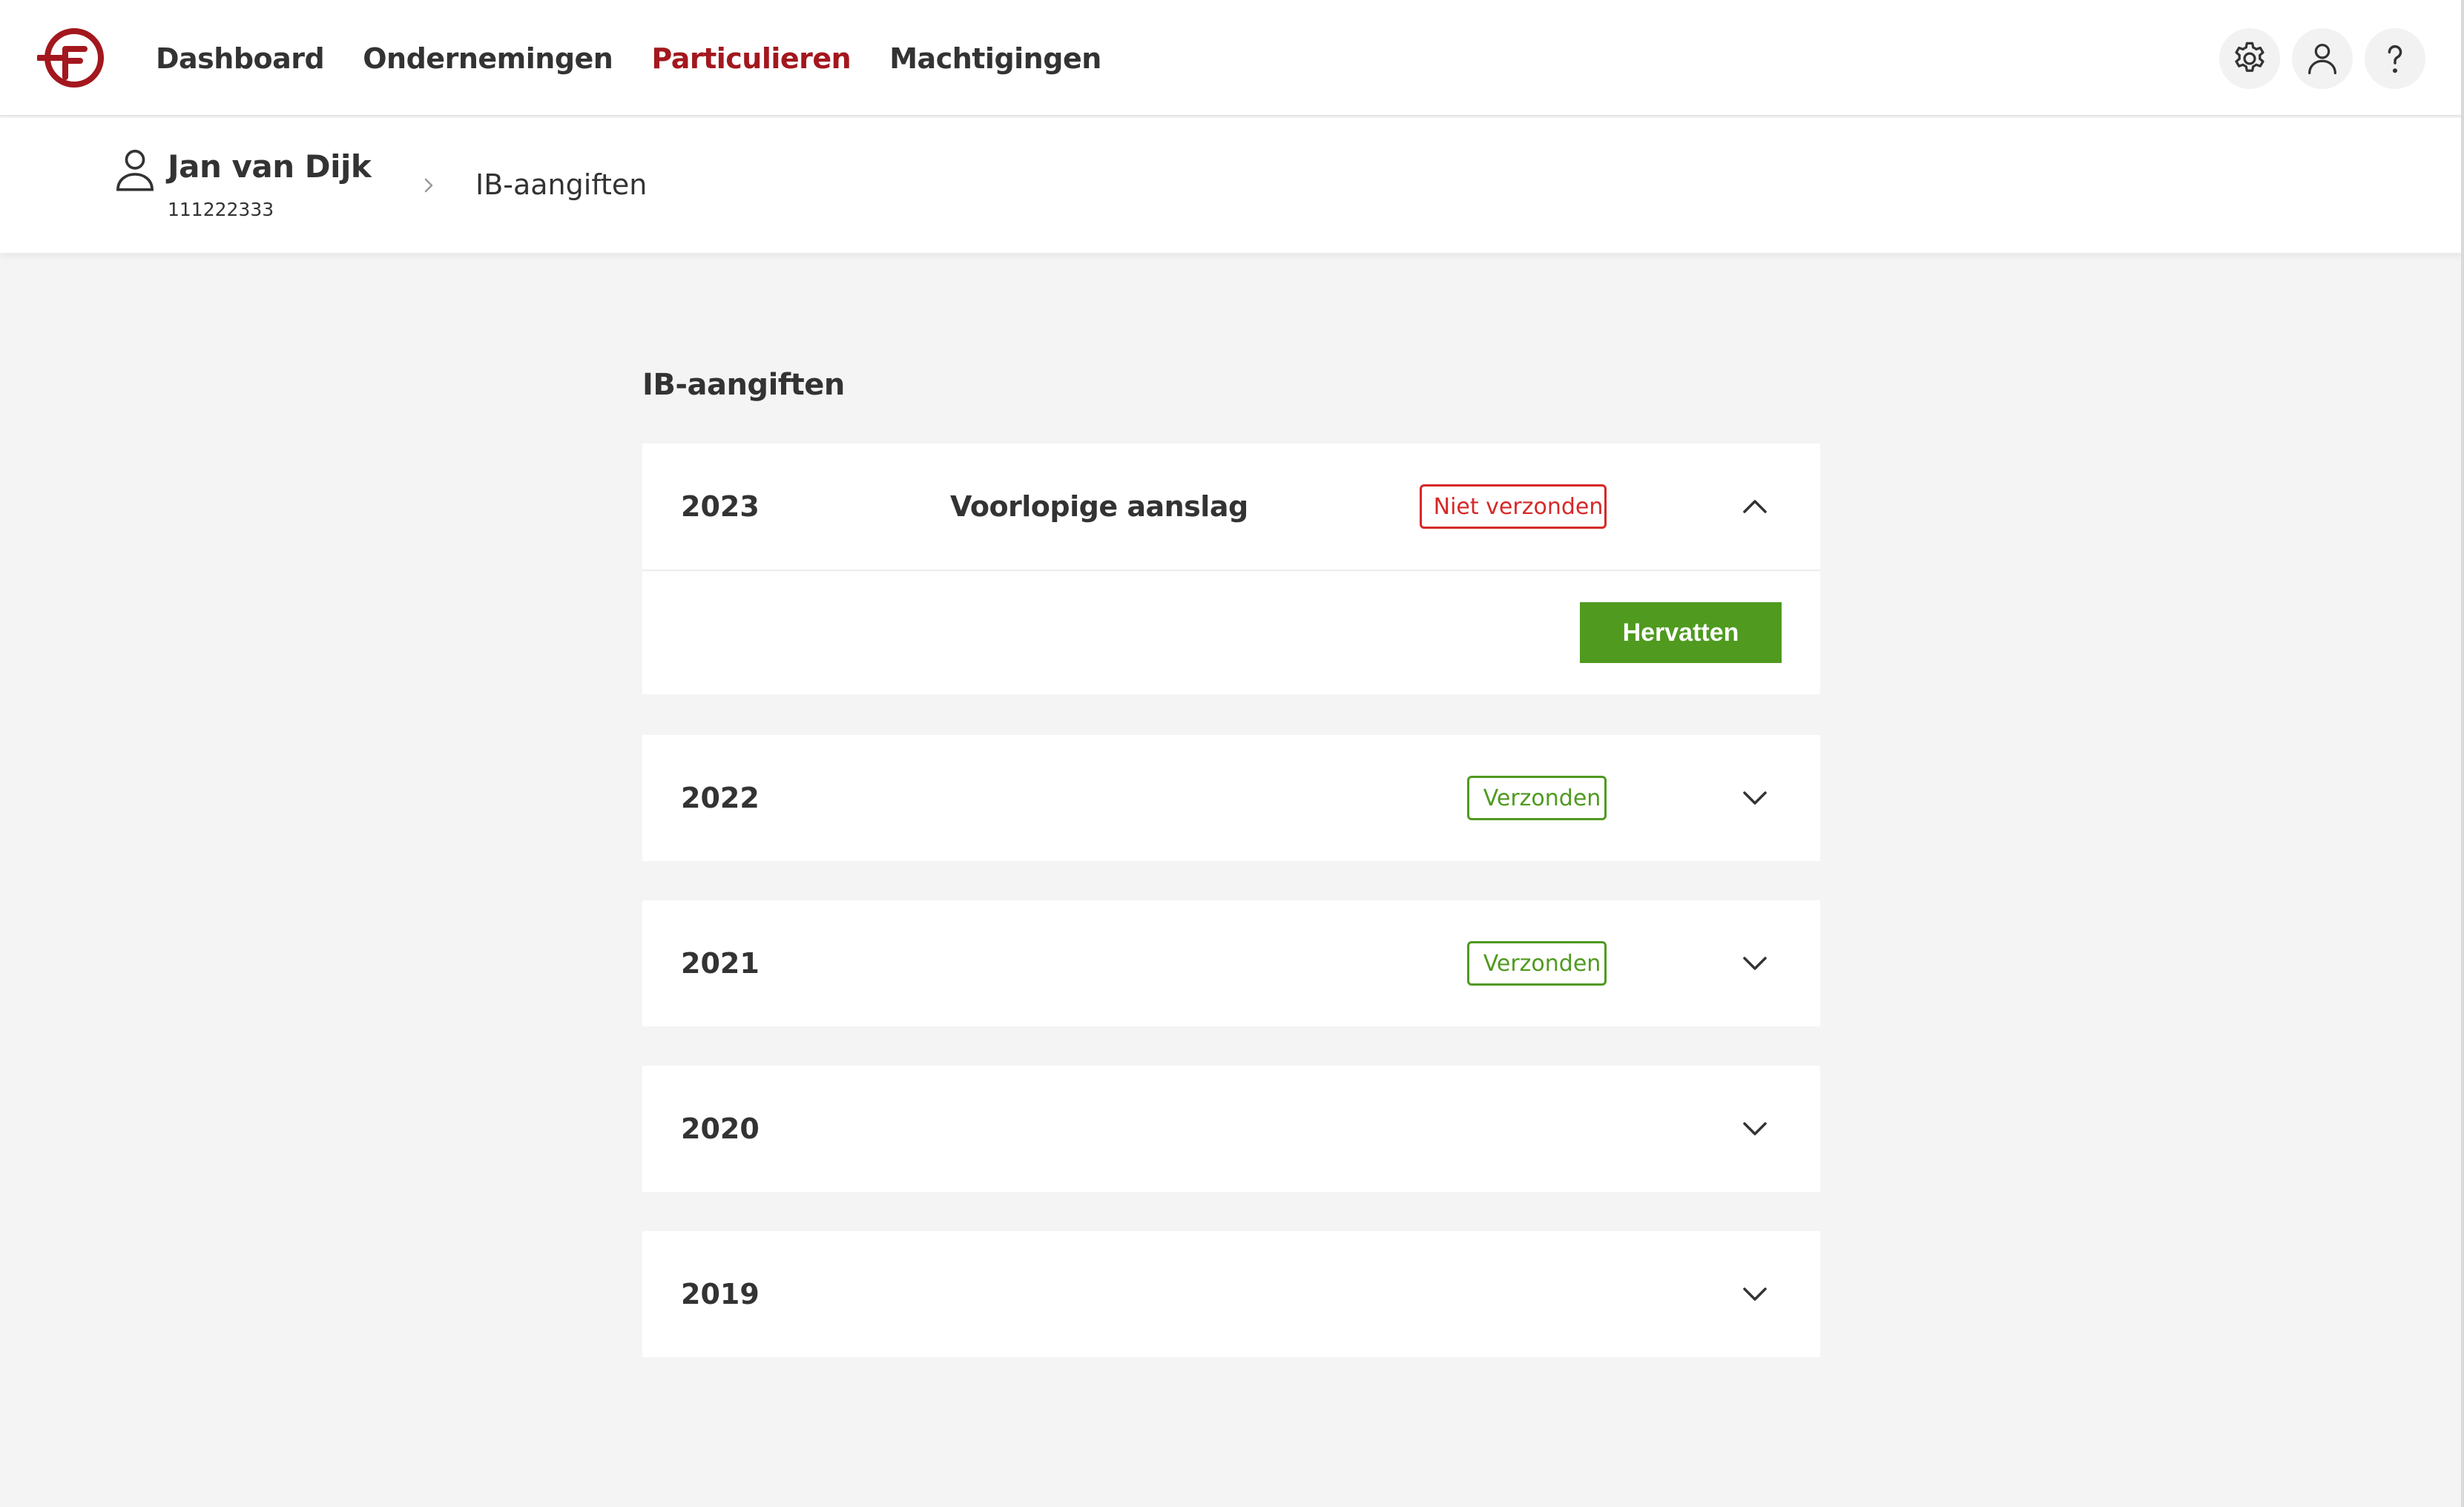 The width and height of the screenshot is (2464, 1507). Describe the element at coordinates (561, 185) in the screenshot. I see `breadcrumb-current: IB-aangiften` at that location.